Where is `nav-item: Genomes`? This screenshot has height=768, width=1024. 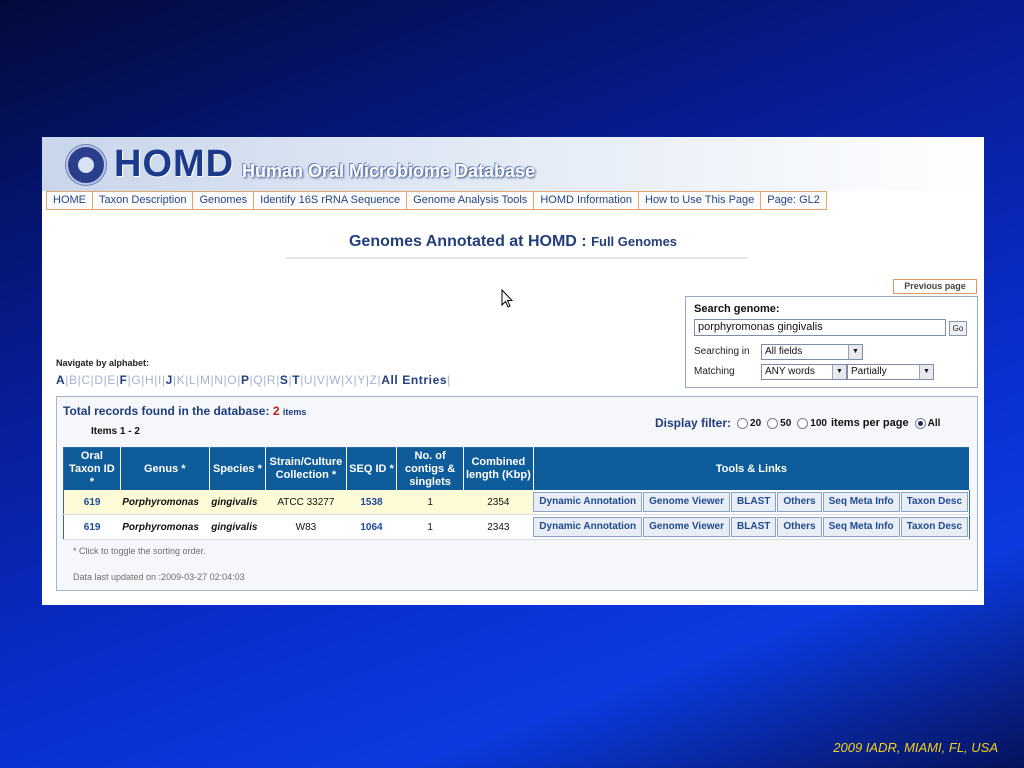 nav-item: Genomes is located at coordinates (224, 200).